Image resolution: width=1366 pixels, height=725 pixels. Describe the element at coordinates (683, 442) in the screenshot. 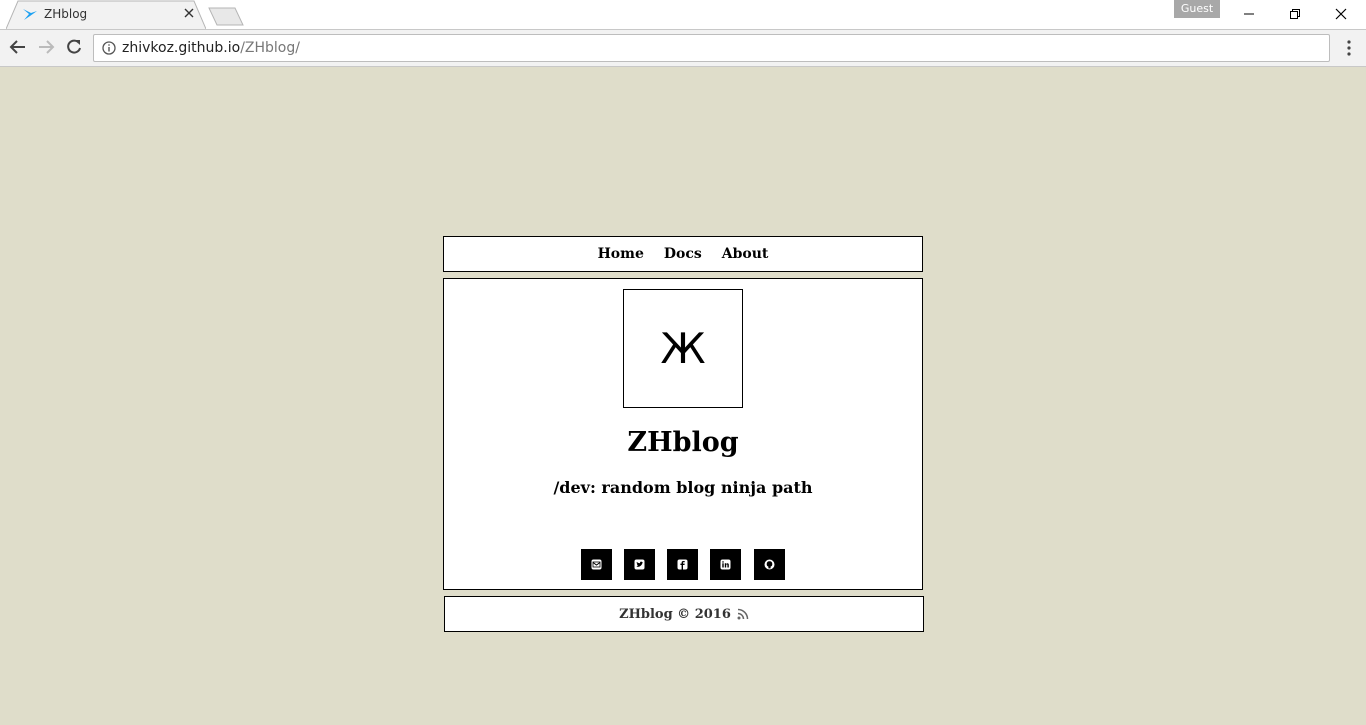

I see `site-title: ZHblog` at that location.